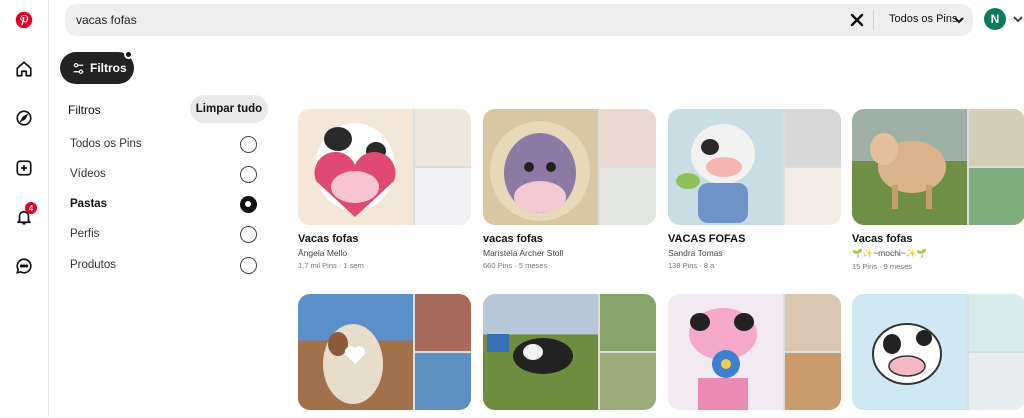 The width and height of the screenshot is (1024, 418). What do you see at coordinates (873, 20) in the screenshot?
I see `search-divider` at bounding box center [873, 20].